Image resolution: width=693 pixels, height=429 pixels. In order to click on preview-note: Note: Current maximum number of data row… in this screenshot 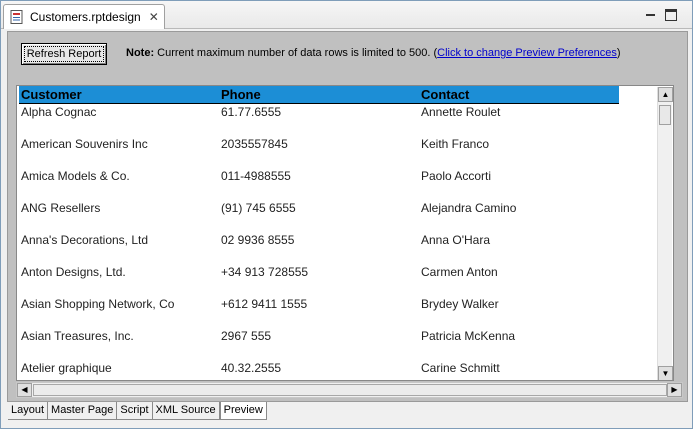, I will do `click(373, 53)`.